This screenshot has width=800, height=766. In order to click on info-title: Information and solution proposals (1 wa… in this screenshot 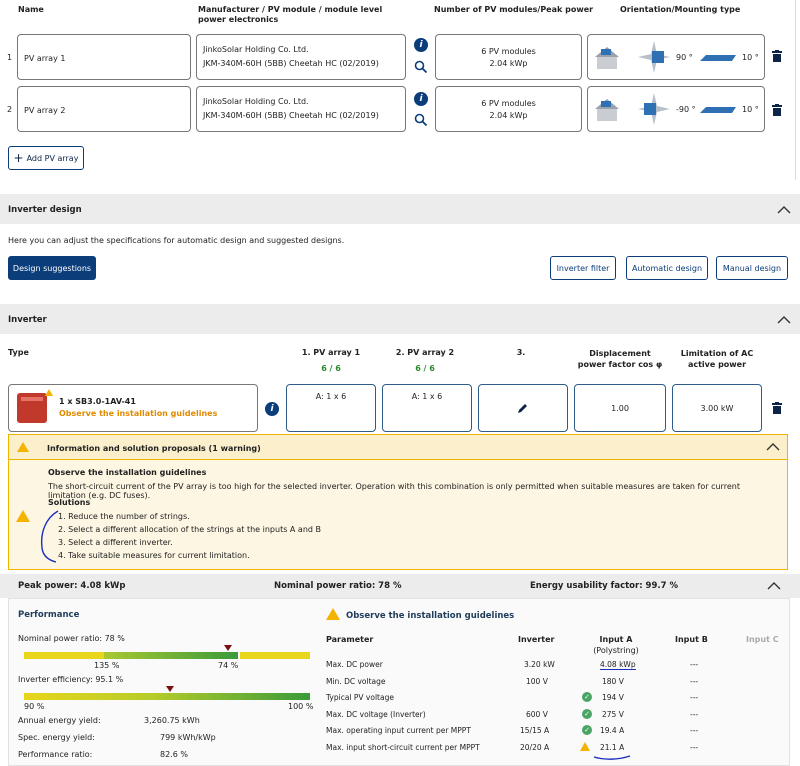, I will do `click(154, 448)`.